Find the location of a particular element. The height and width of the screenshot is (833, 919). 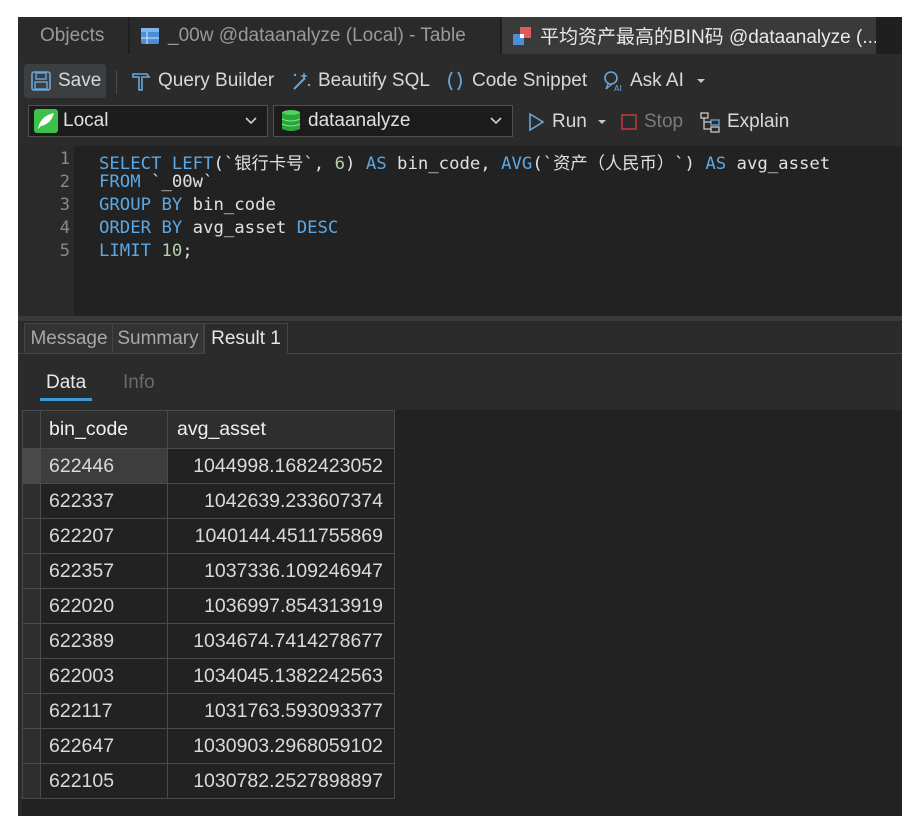

cell-avg-asset: 1040144.4511755869 is located at coordinates (281, 536).